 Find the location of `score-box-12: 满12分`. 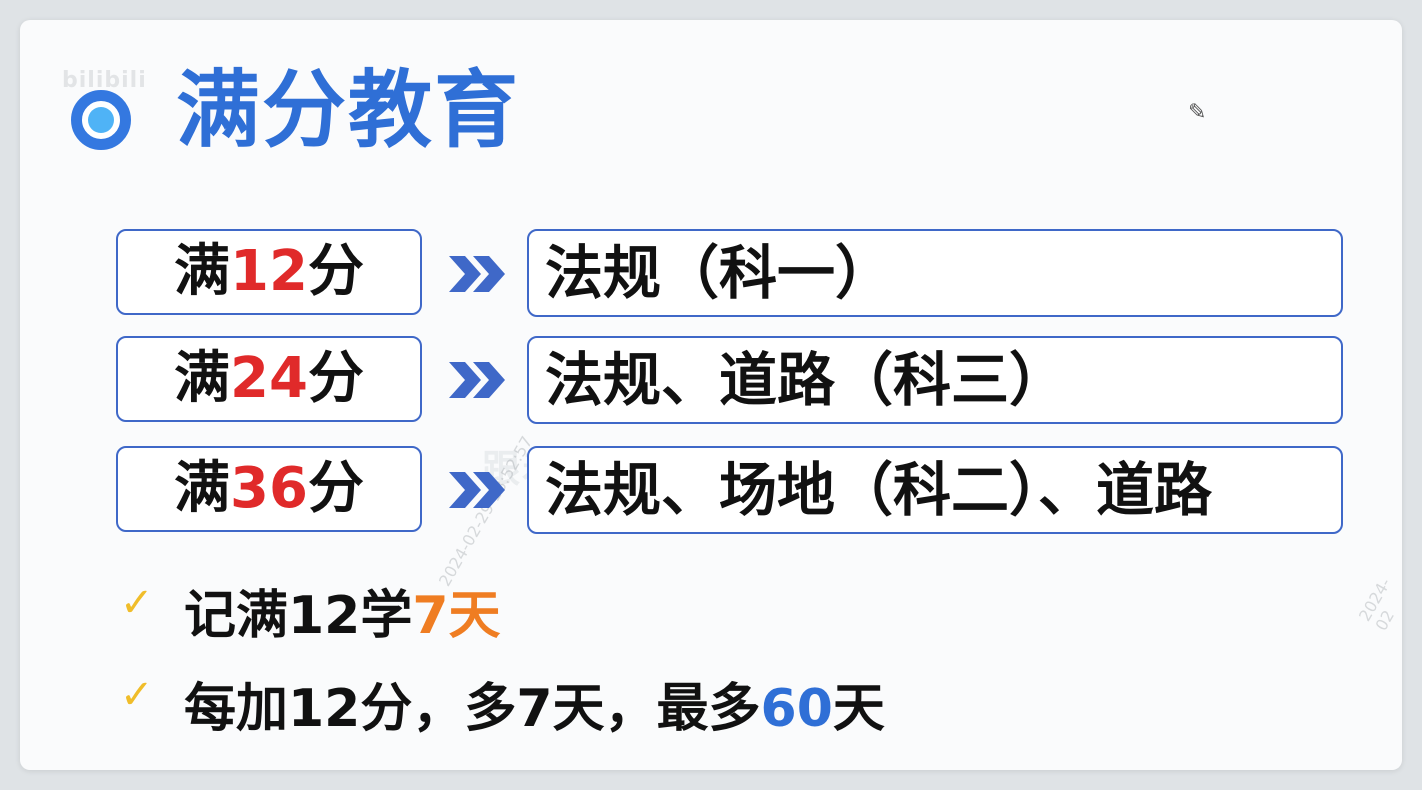

score-box-12: 满12分 is located at coordinates (269, 272).